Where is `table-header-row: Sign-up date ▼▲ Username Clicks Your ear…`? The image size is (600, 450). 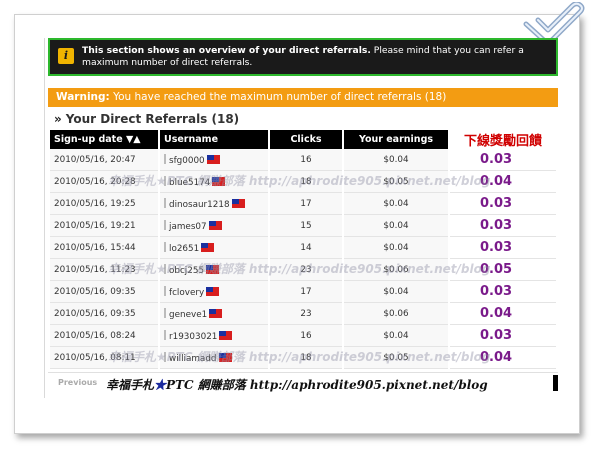
table-header-row: Sign-up date ▼▲ Username Clicks Your ear… is located at coordinates (303, 139).